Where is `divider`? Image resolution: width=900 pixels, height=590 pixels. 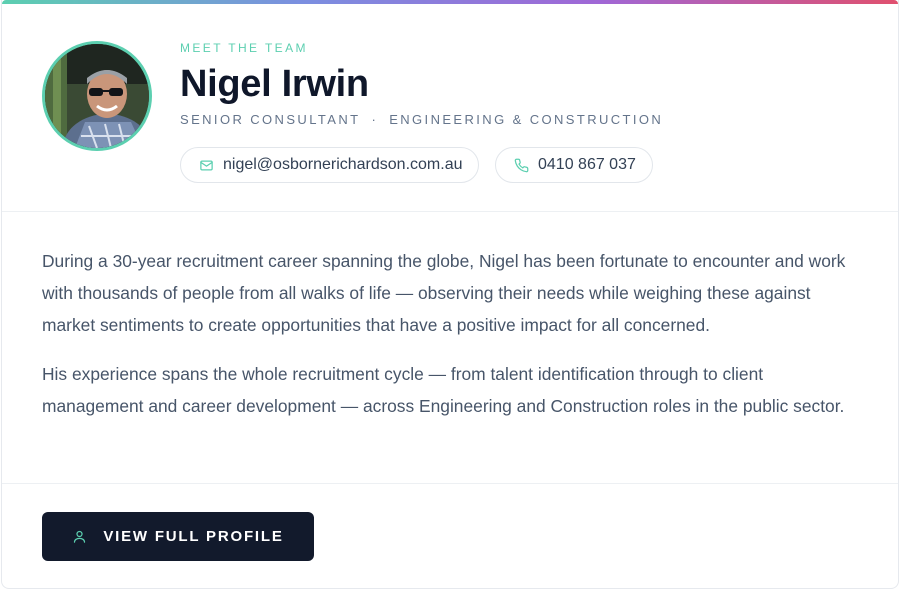
divider is located at coordinates (450, 483).